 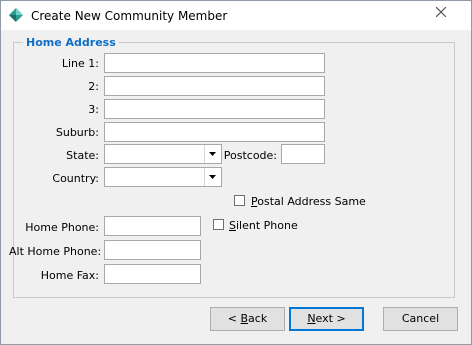 I want to click on country-dropdown-button, so click(x=212, y=177).